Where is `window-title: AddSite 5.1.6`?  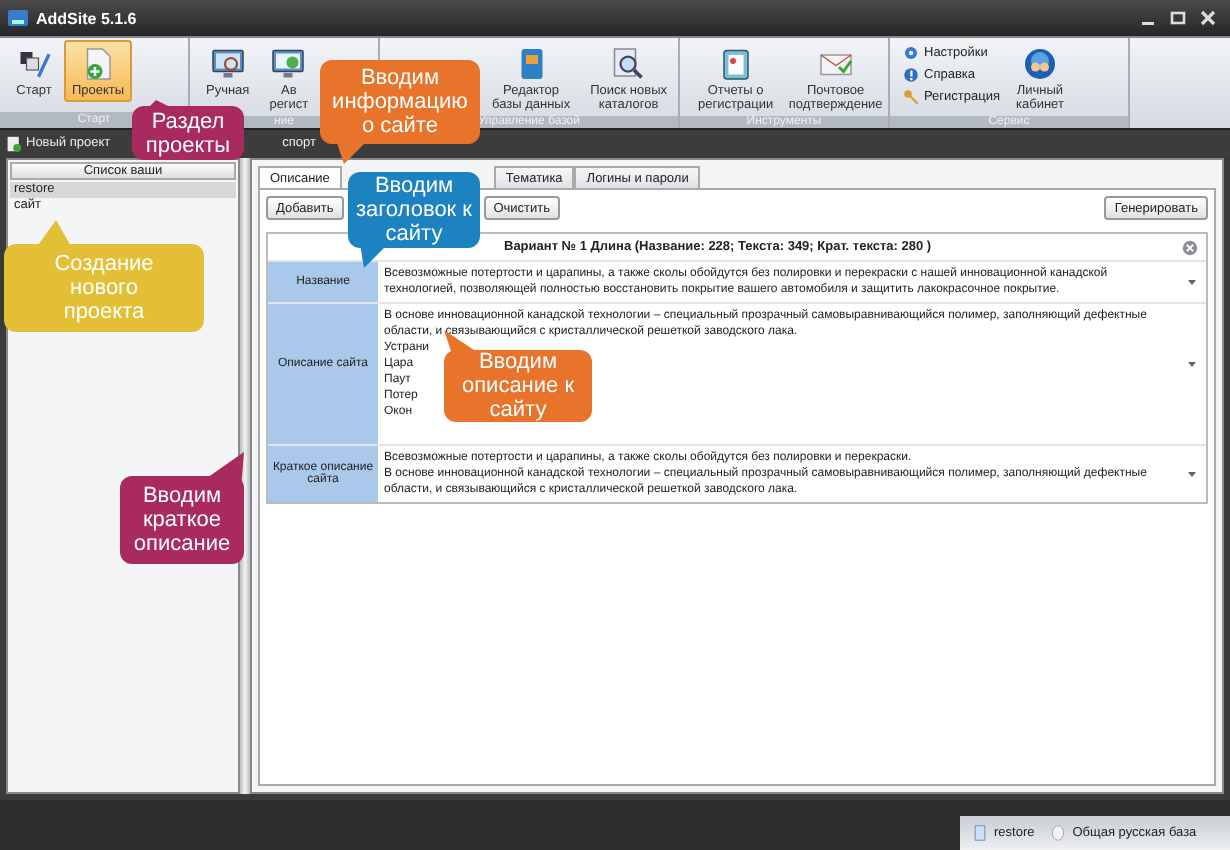 window-title: AddSite 5.1.6 is located at coordinates (86, 18).